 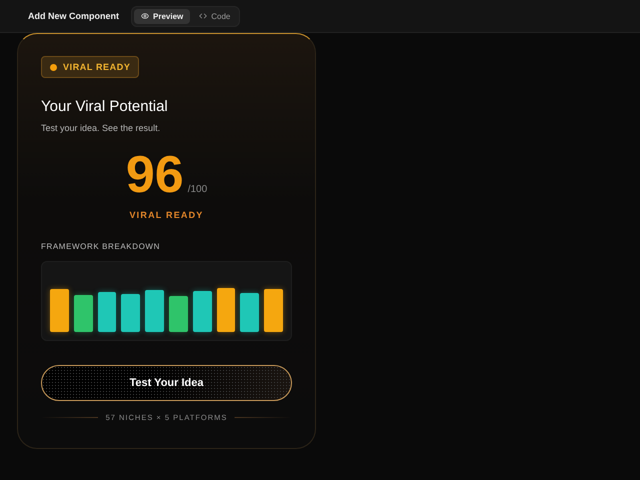 What do you see at coordinates (162, 16) in the screenshot?
I see `view-tab: Preview` at bounding box center [162, 16].